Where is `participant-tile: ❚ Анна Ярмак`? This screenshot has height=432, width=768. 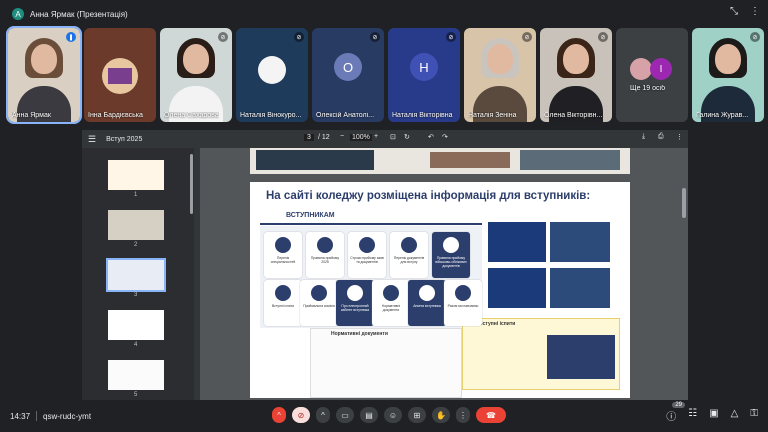
participant-tile: ❚ Анна Ярмак is located at coordinates (44, 75).